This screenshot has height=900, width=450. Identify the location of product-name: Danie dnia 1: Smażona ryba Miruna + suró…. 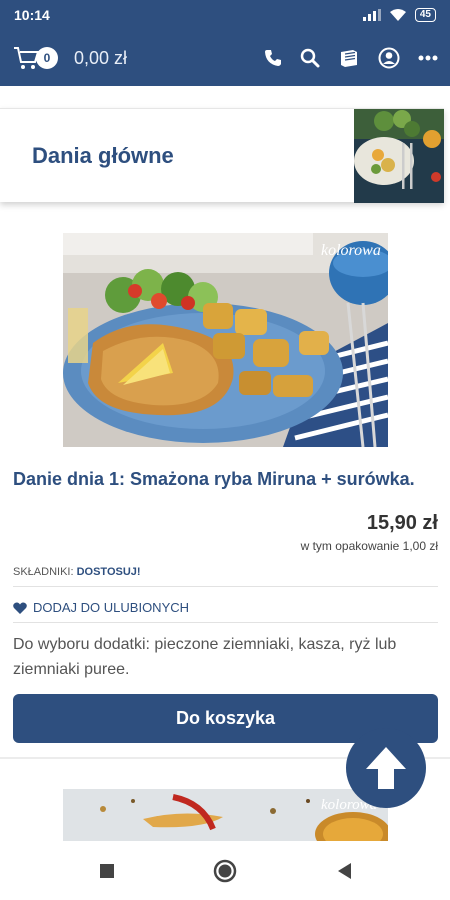
(223, 479).